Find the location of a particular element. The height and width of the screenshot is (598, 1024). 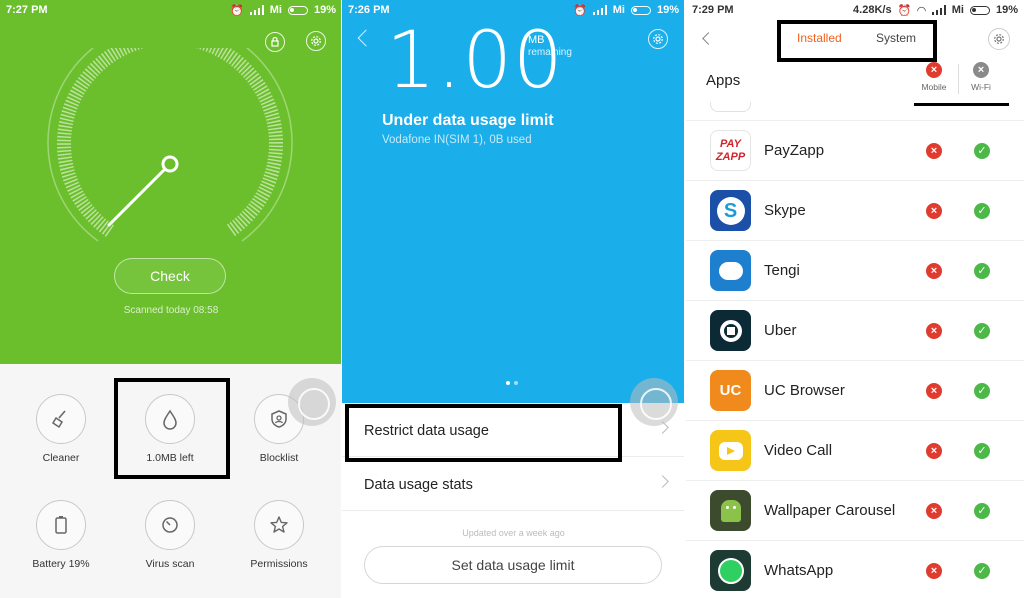

column-wifi: × Wi-Fi is located at coordinates (981, 77).